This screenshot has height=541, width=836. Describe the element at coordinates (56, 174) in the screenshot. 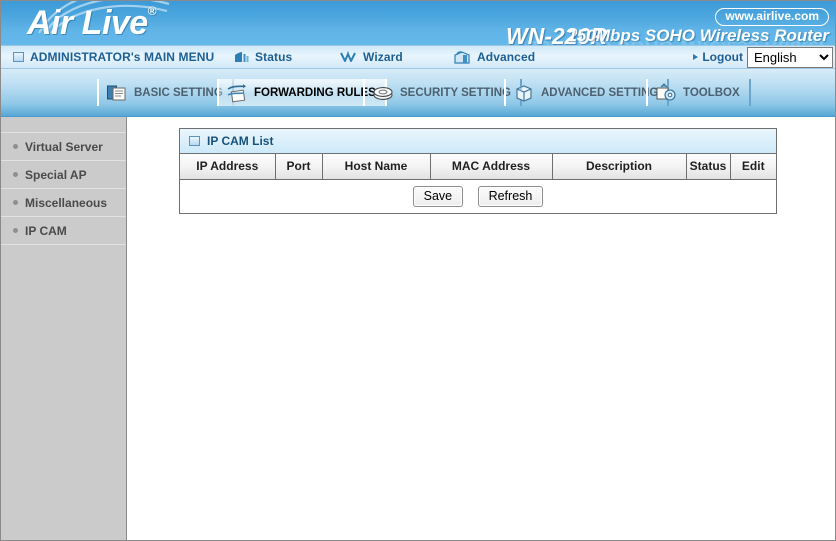

I see `sidebar-item-special-ap-label: Special AP` at that location.